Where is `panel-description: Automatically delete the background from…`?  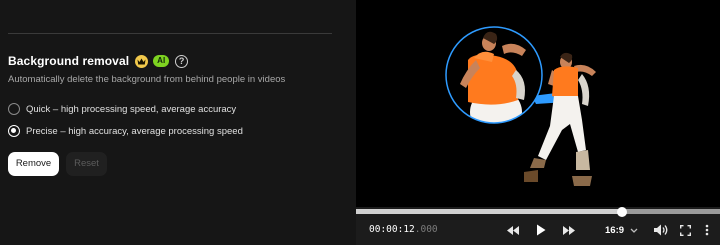 panel-description: Automatically delete the background from… is located at coordinates (147, 79).